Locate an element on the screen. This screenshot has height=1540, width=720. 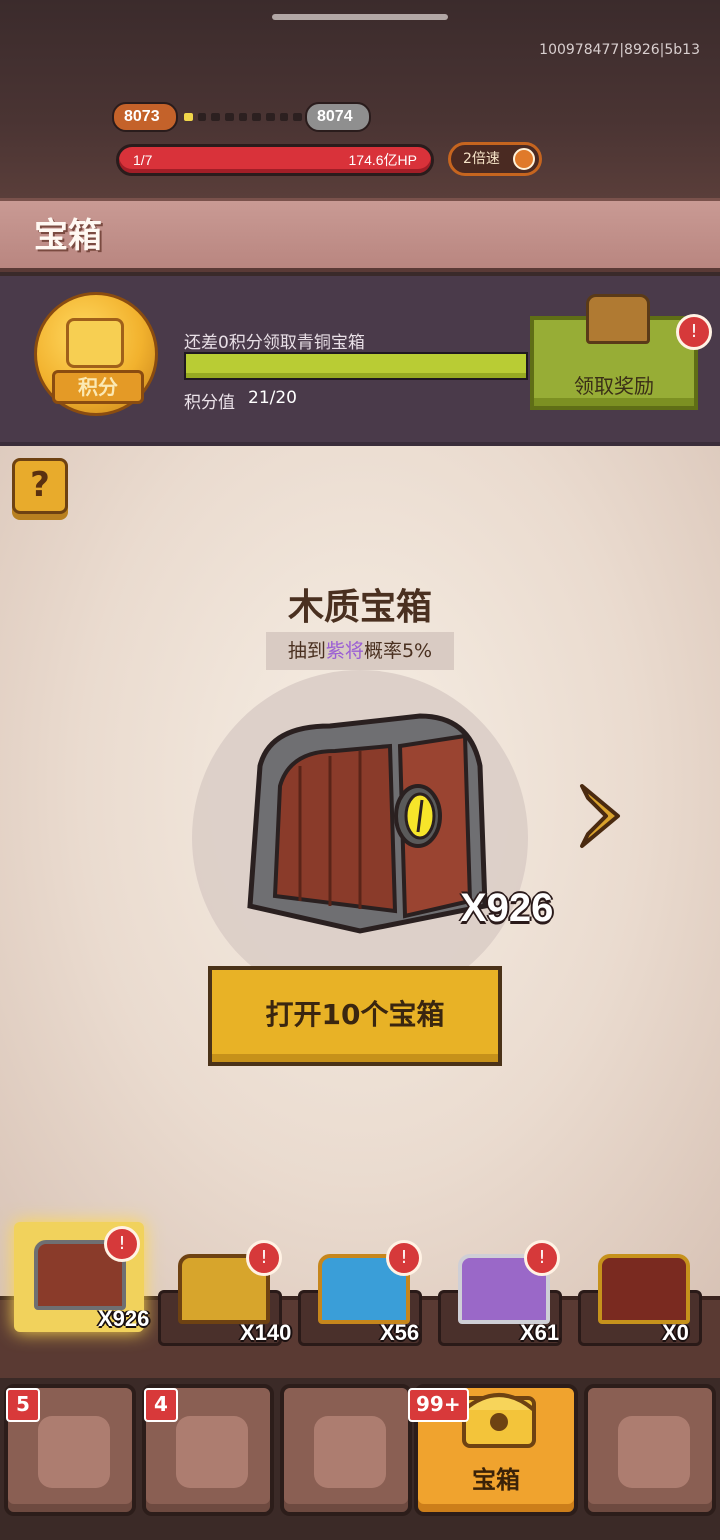
hp-stage: 1/7 is located at coordinates (143, 160).